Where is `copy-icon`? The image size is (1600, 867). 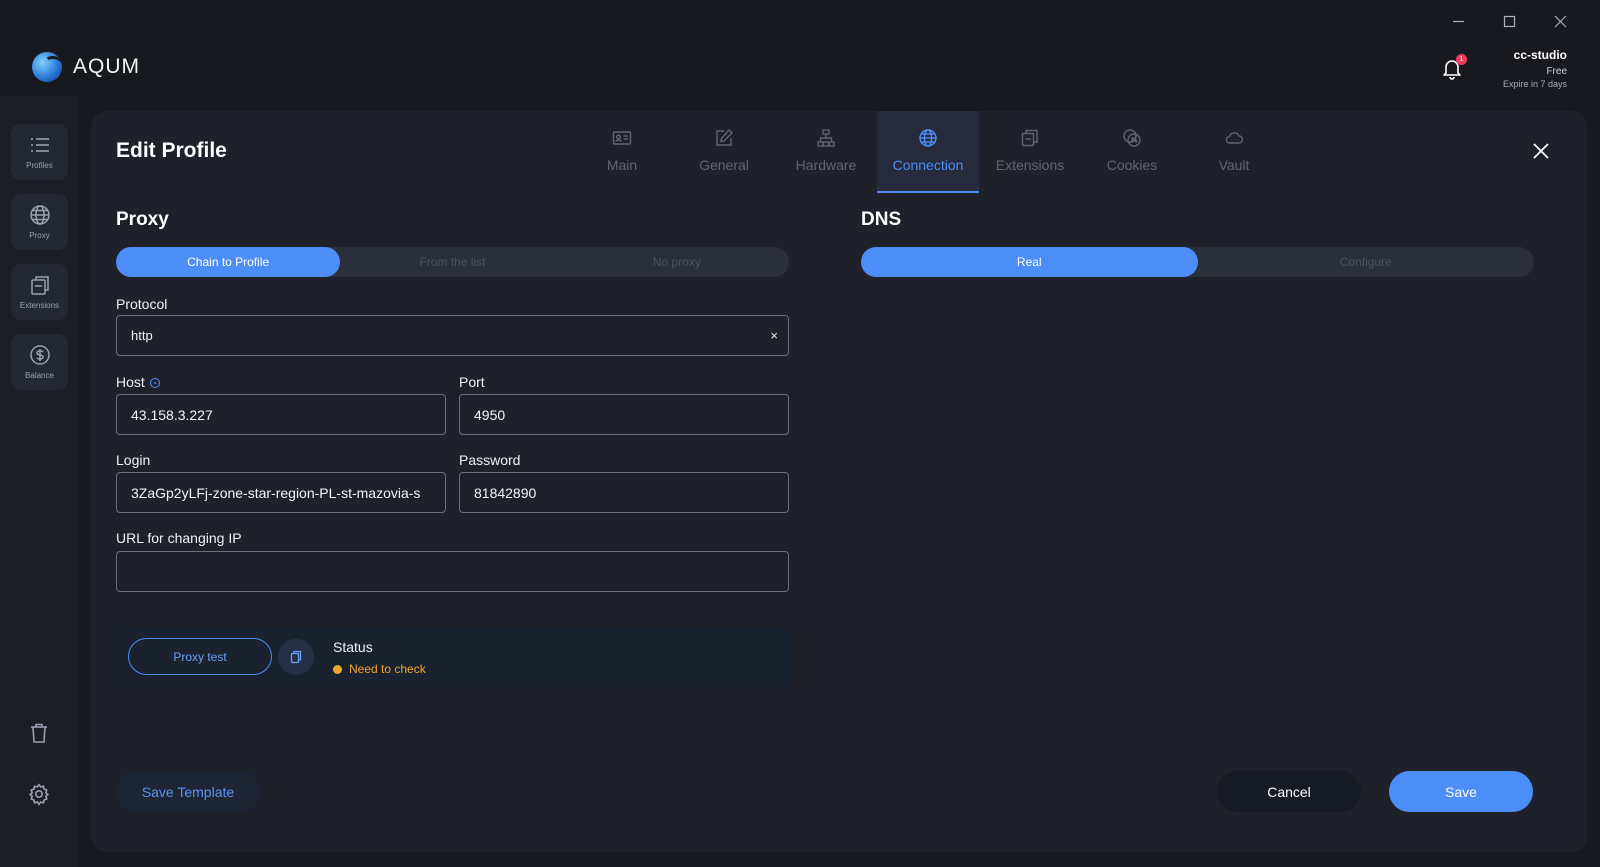
copy-icon is located at coordinates (296, 657).